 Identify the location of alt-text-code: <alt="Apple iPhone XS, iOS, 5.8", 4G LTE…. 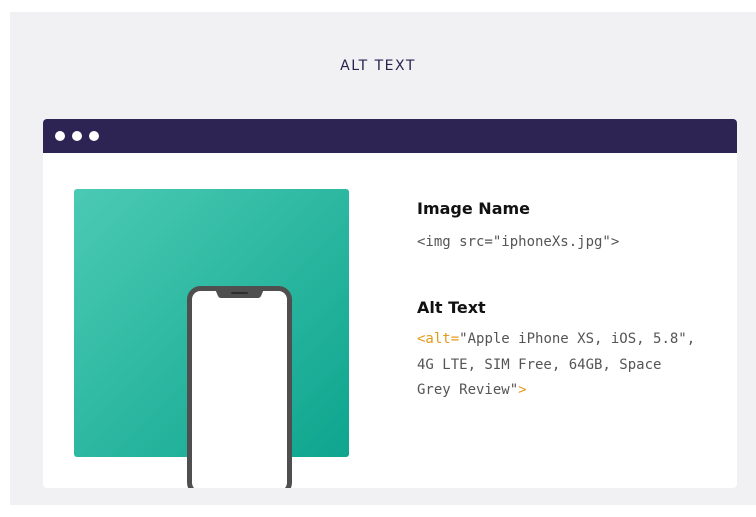
(556, 365).